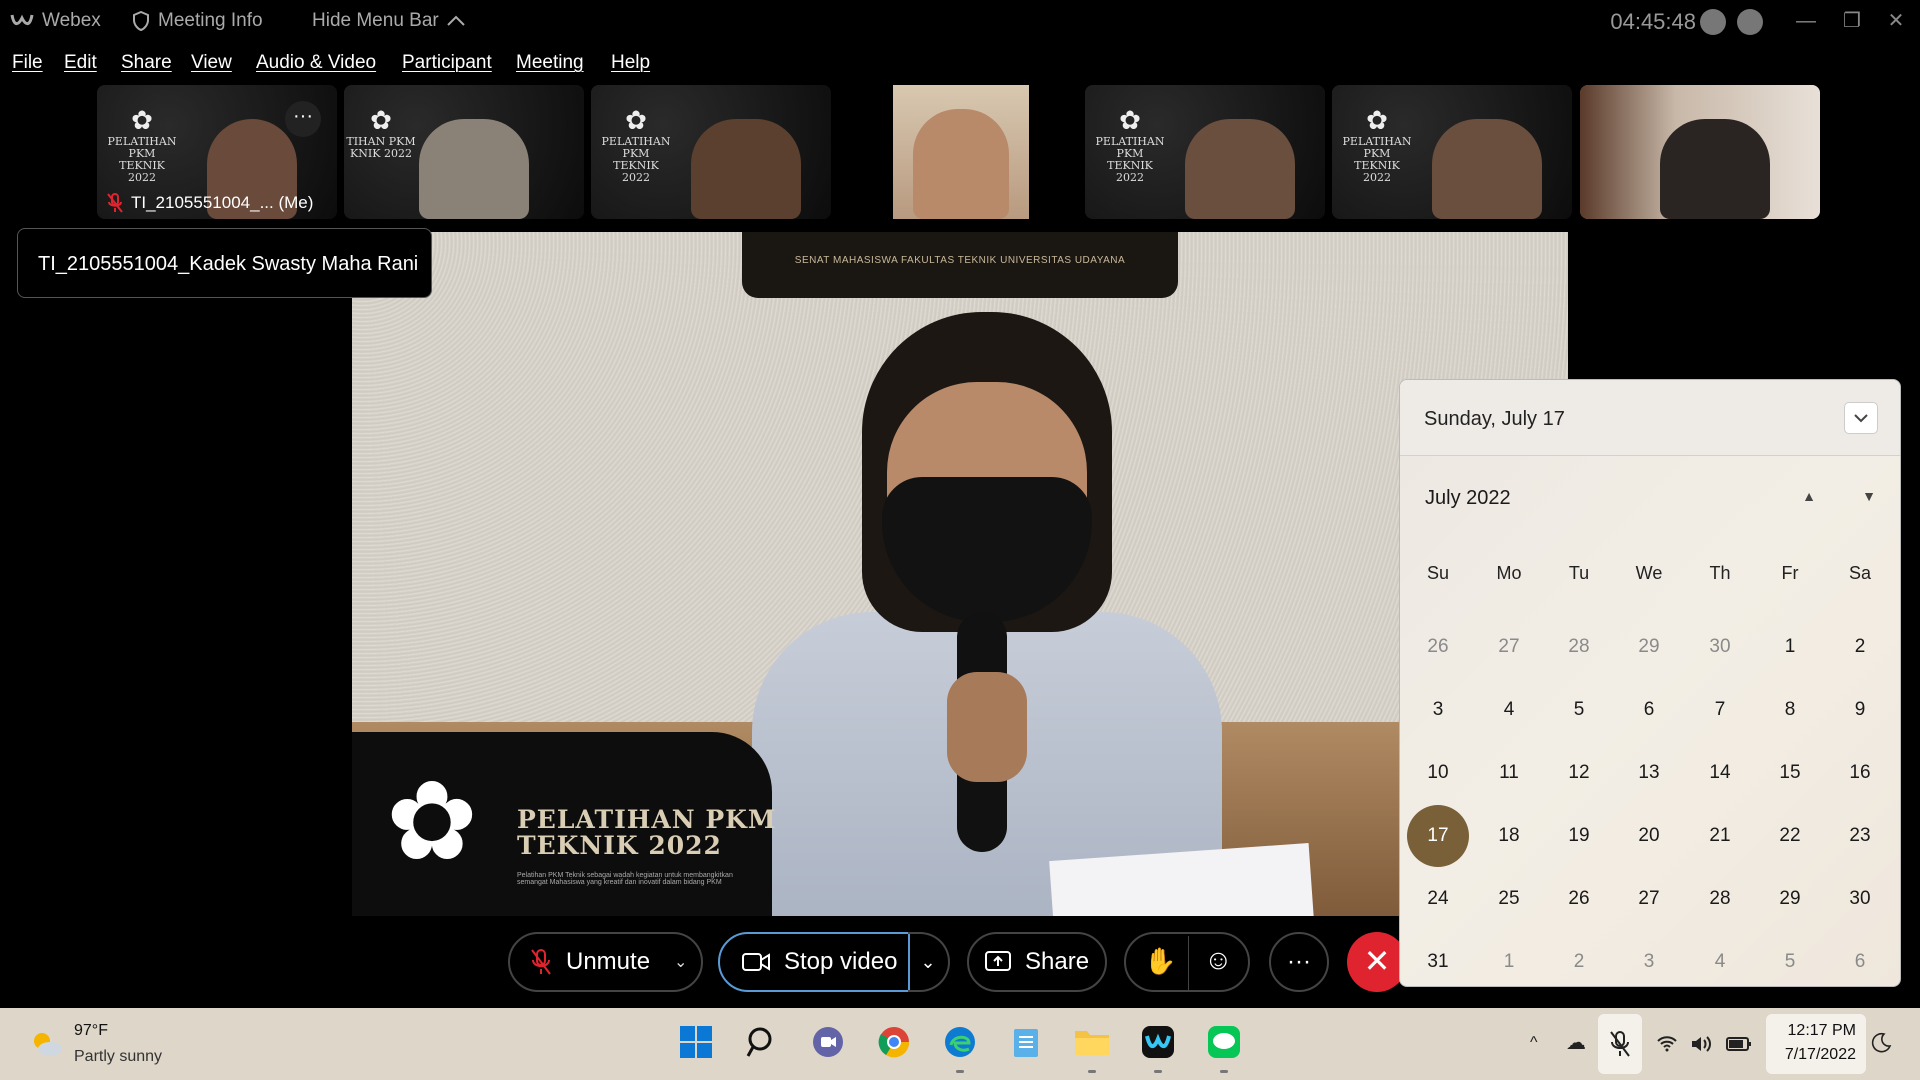  What do you see at coordinates (1452, 152) in the screenshot?
I see `thumbnail-participant-6: ✿ PELATIHAN PKM TEKNIK 2022` at bounding box center [1452, 152].